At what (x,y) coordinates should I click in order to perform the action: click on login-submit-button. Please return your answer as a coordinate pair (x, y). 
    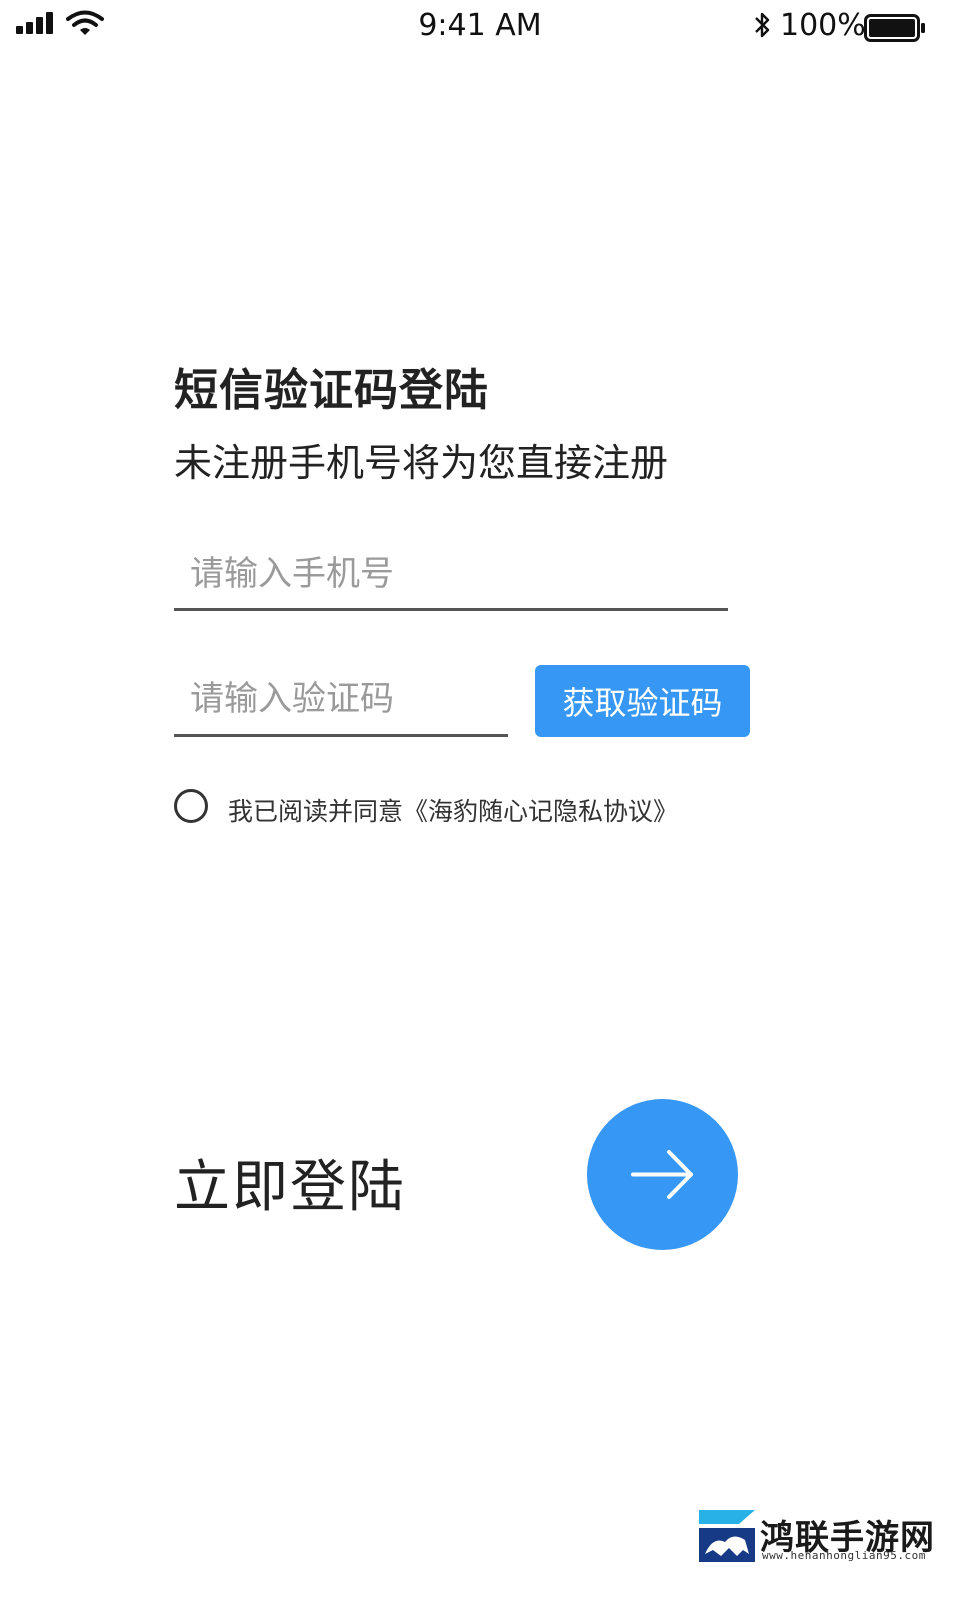
    Looking at the image, I should click on (662, 1174).